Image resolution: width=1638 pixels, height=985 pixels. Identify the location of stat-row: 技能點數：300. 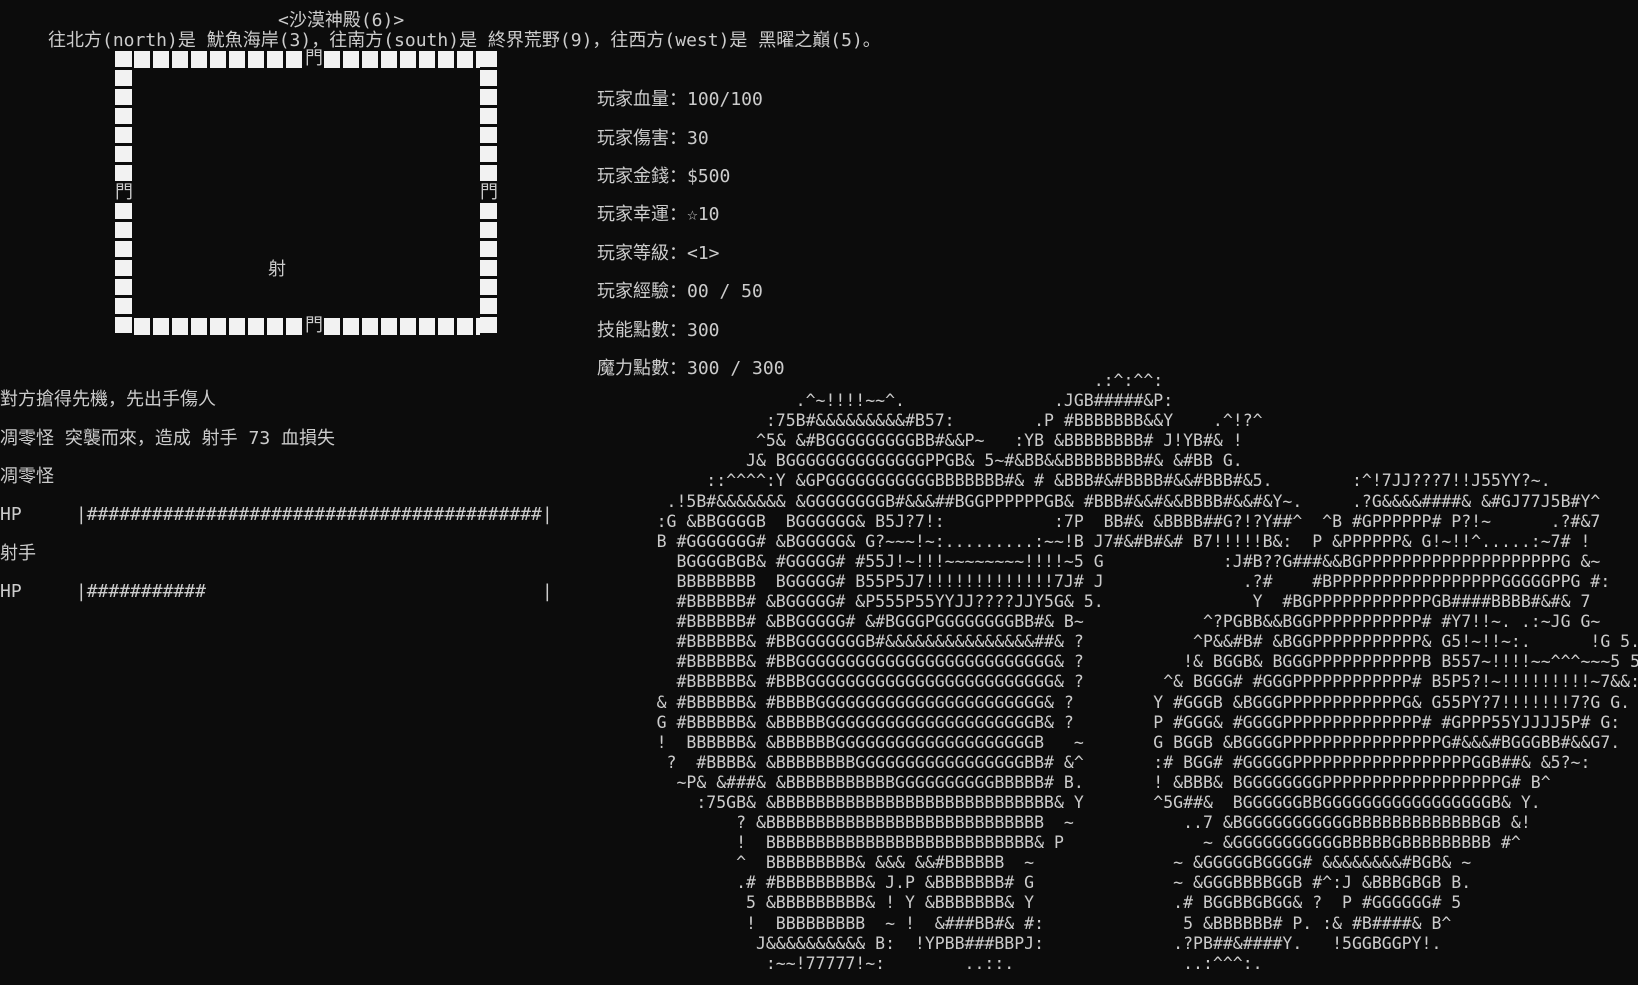
(658, 330).